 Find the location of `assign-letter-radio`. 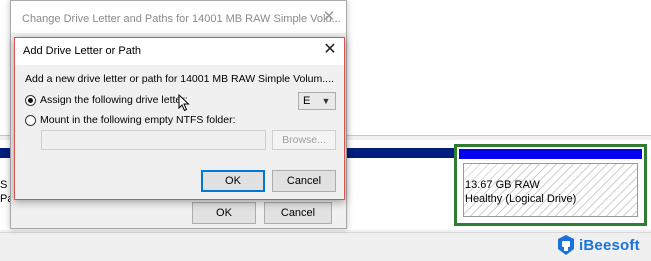

assign-letter-radio is located at coordinates (30, 100).